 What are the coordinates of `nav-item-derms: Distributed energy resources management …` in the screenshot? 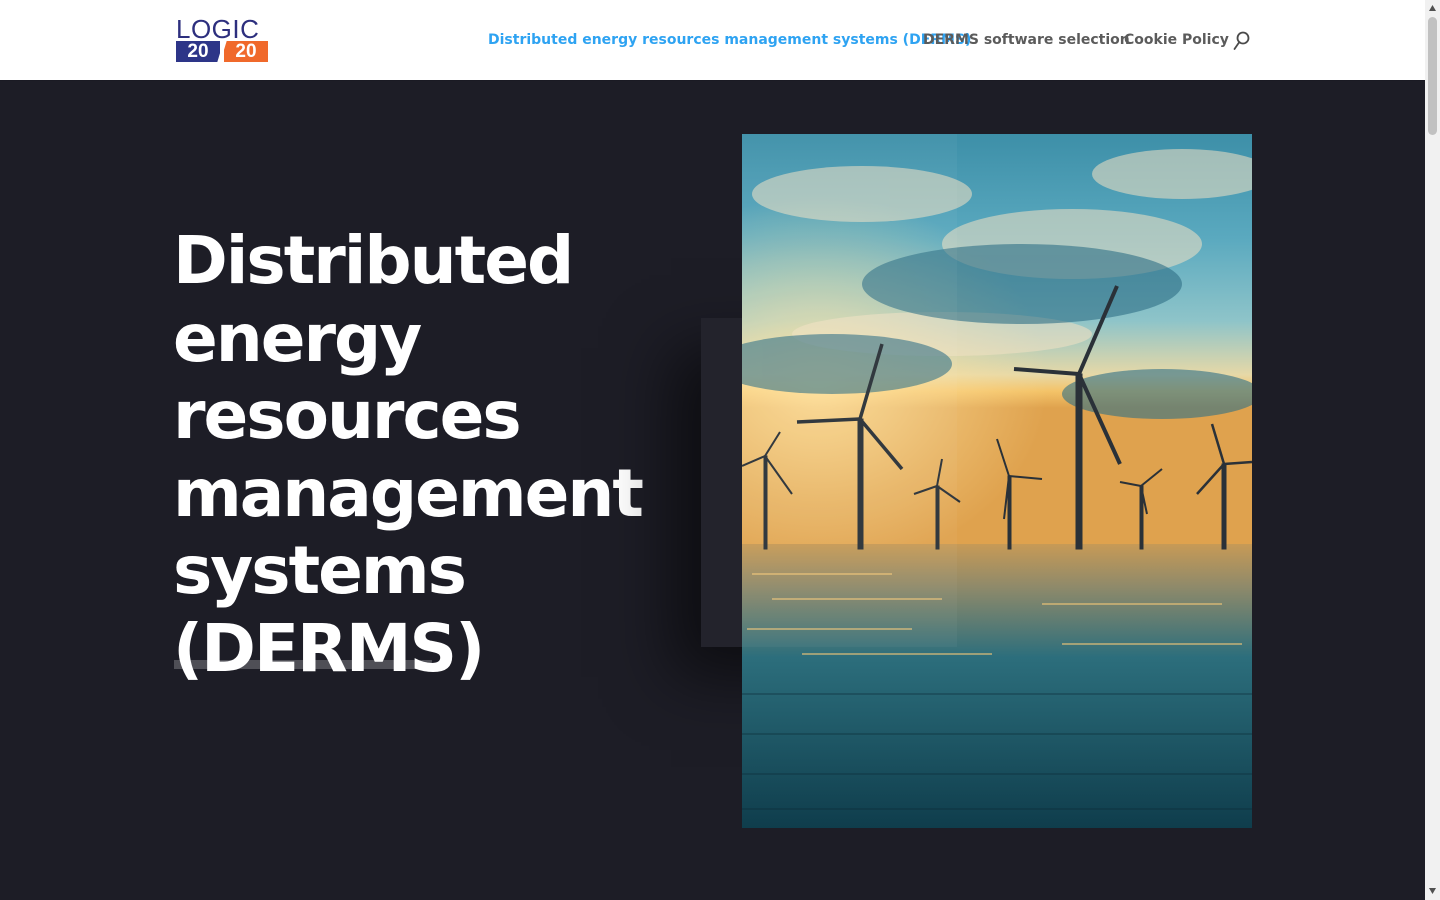 It's located at (729, 40).